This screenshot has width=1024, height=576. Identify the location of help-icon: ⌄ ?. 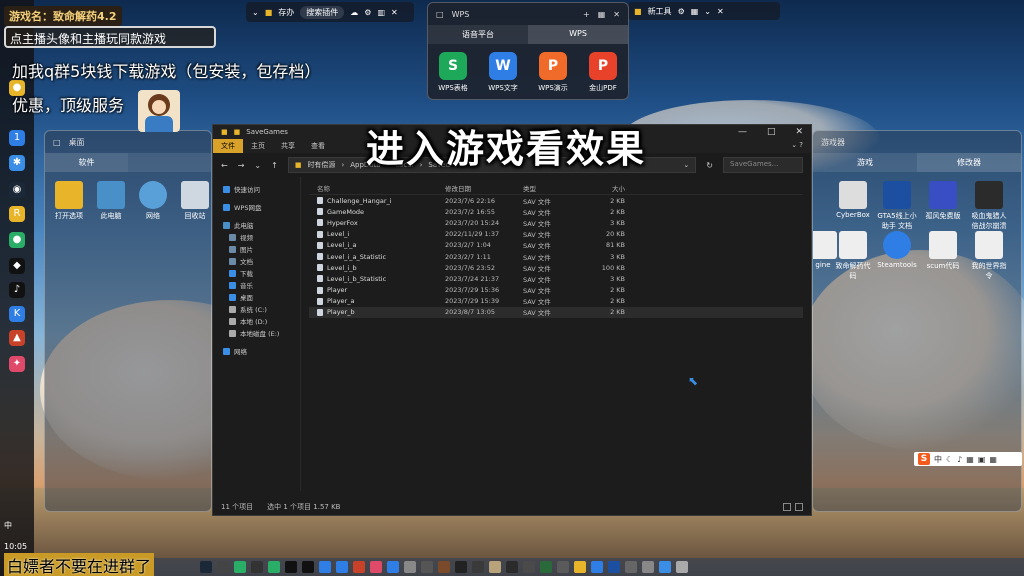
(797, 146).